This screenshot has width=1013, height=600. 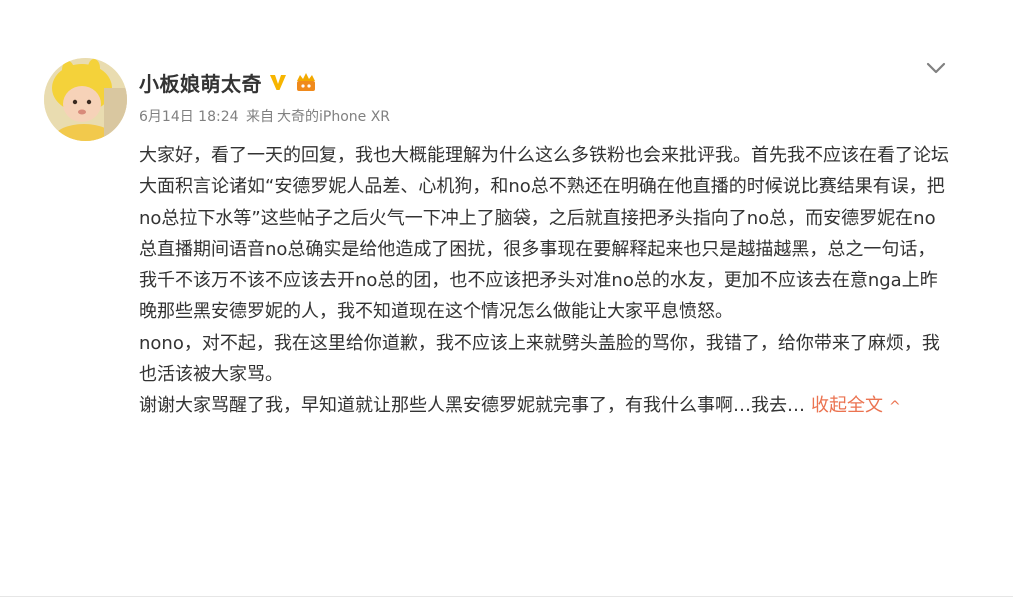 I want to click on vip-v-icon, so click(x=278, y=82).